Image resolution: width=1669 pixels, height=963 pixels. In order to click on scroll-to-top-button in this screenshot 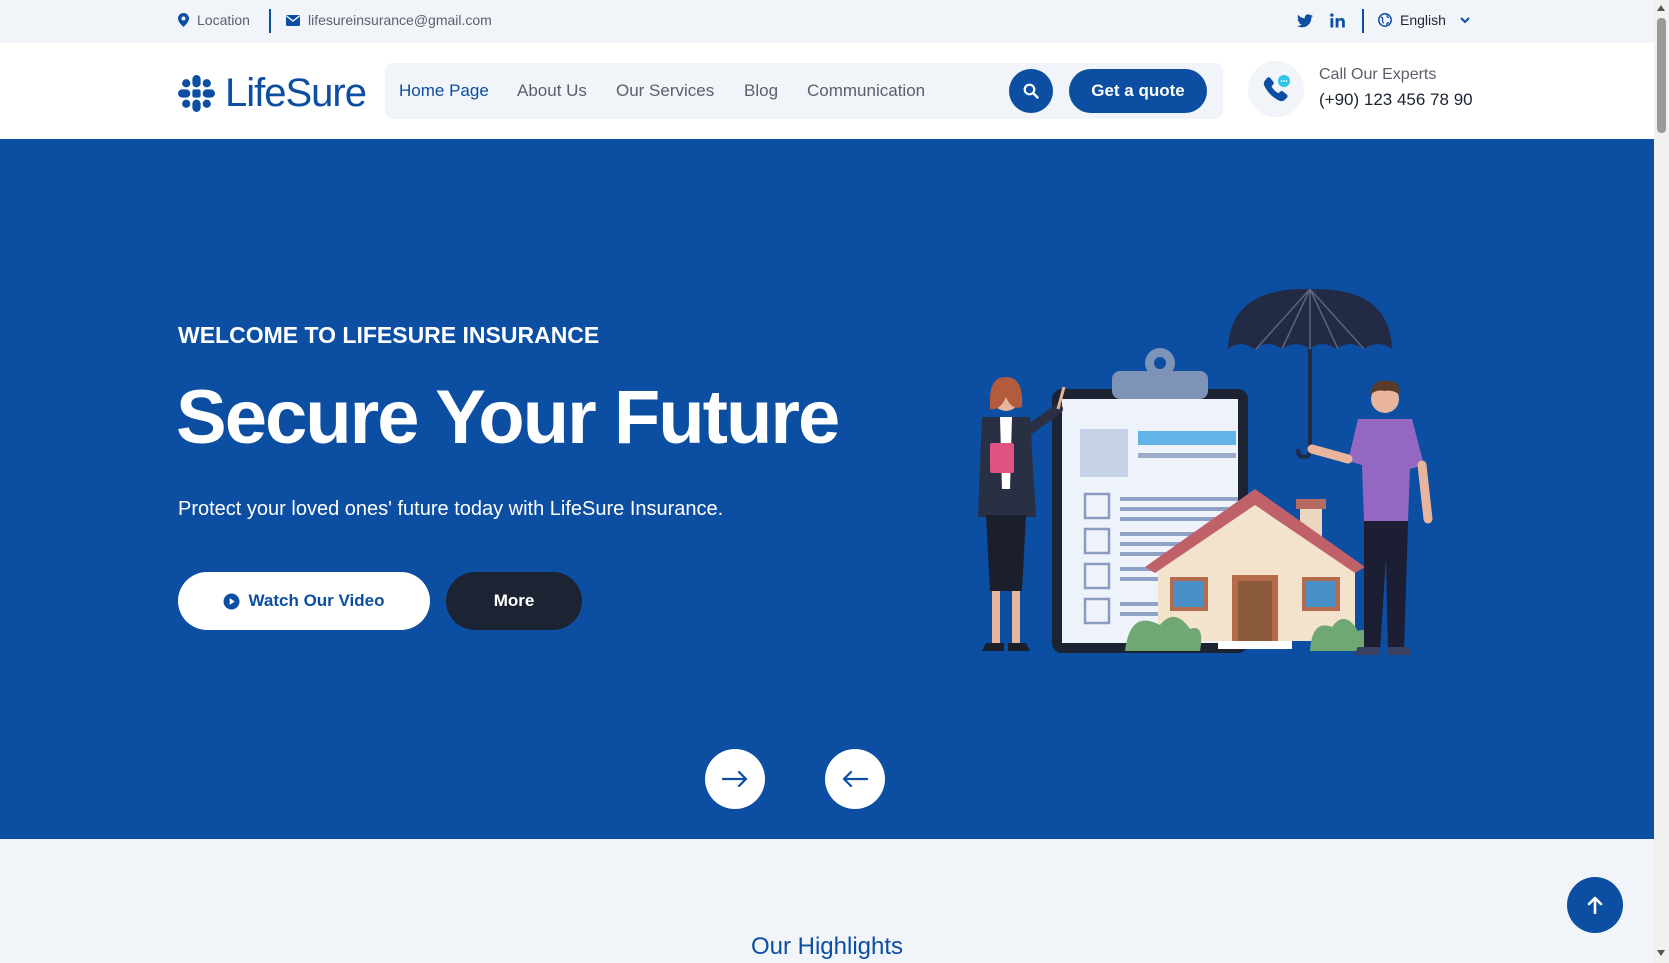, I will do `click(1595, 905)`.